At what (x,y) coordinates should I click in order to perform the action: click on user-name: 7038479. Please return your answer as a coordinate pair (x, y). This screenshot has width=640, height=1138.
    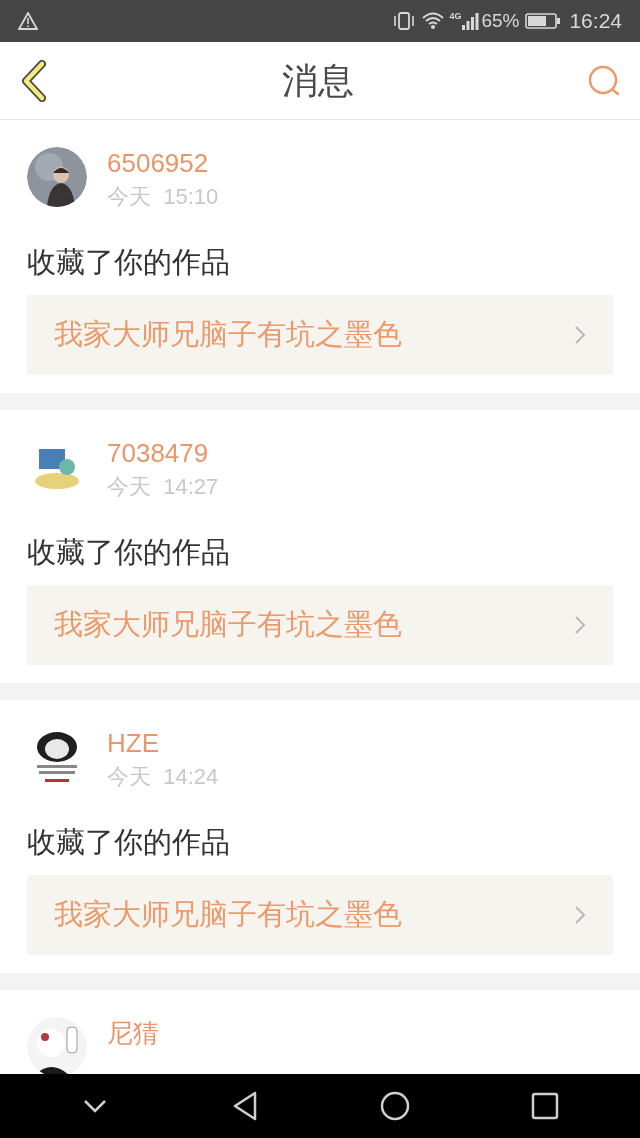
    Looking at the image, I should click on (163, 453).